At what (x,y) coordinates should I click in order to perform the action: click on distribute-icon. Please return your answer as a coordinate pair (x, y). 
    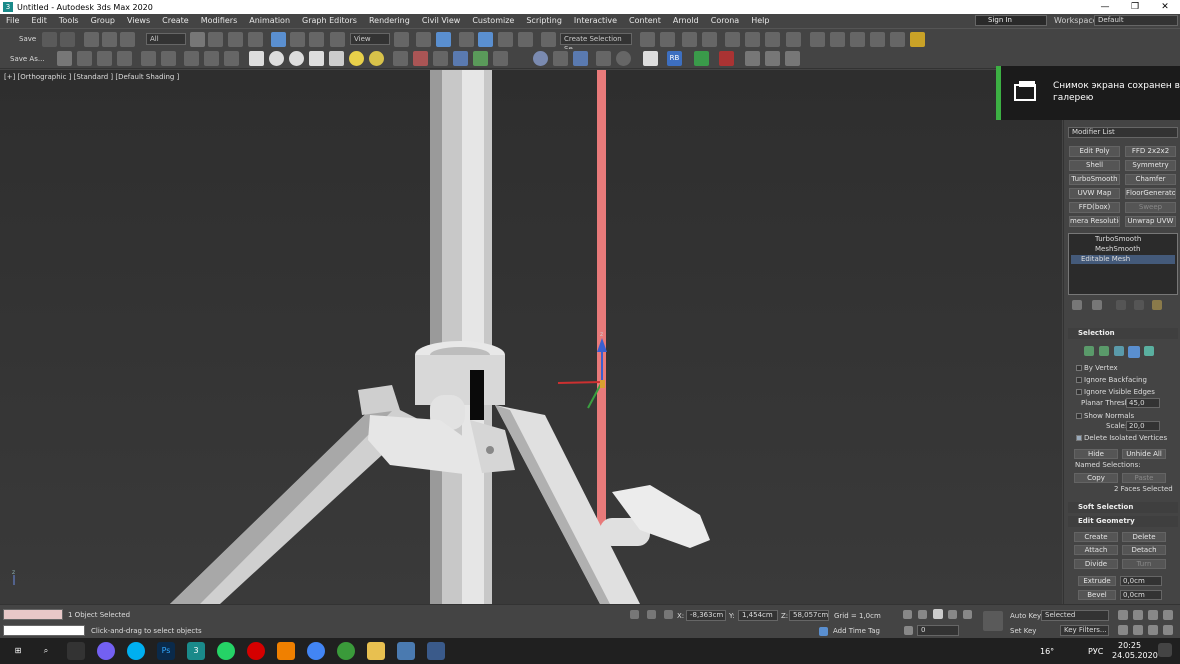
    Looking at the image, I should click on (792, 58).